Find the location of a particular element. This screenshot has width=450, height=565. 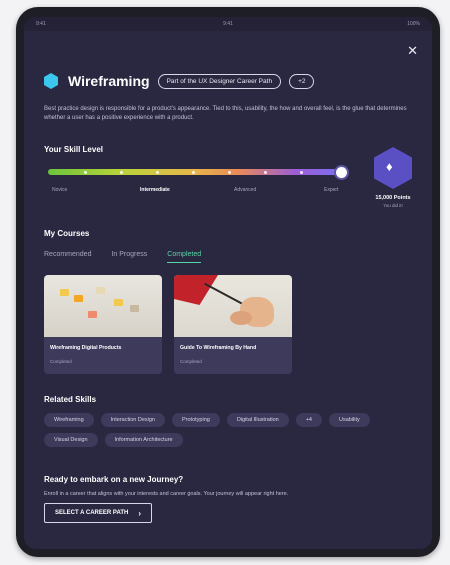

hand is located at coordinates (241, 318).